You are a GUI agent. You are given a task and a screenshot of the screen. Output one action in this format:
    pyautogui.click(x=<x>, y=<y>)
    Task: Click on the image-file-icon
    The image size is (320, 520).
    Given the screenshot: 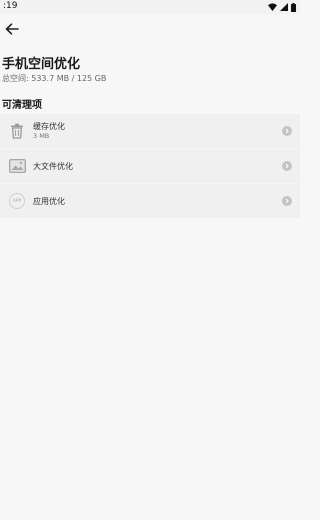 What is the action you would take?
    pyautogui.click(x=17, y=166)
    